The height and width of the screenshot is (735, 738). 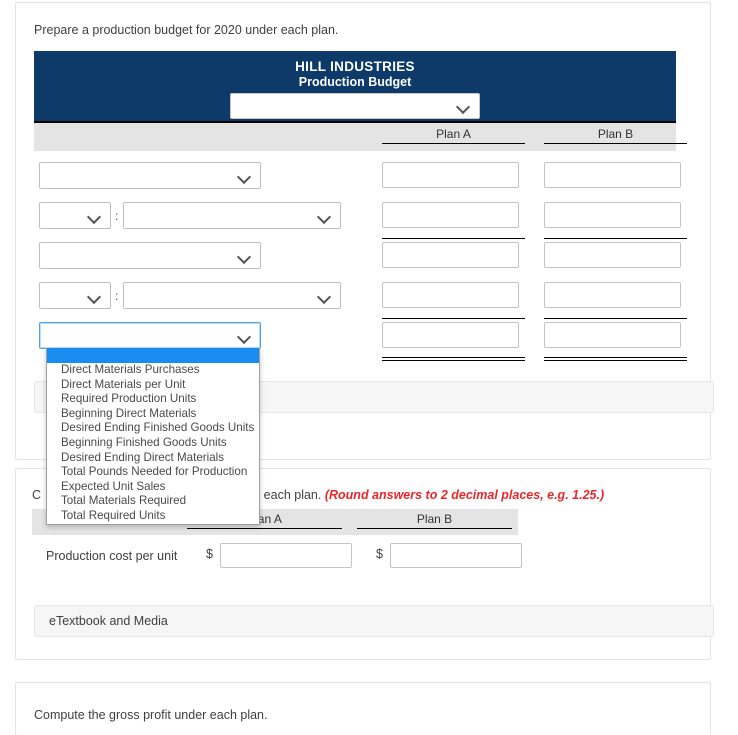 What do you see at coordinates (450, 215) in the screenshot?
I see `row-2-plan-a-input` at bounding box center [450, 215].